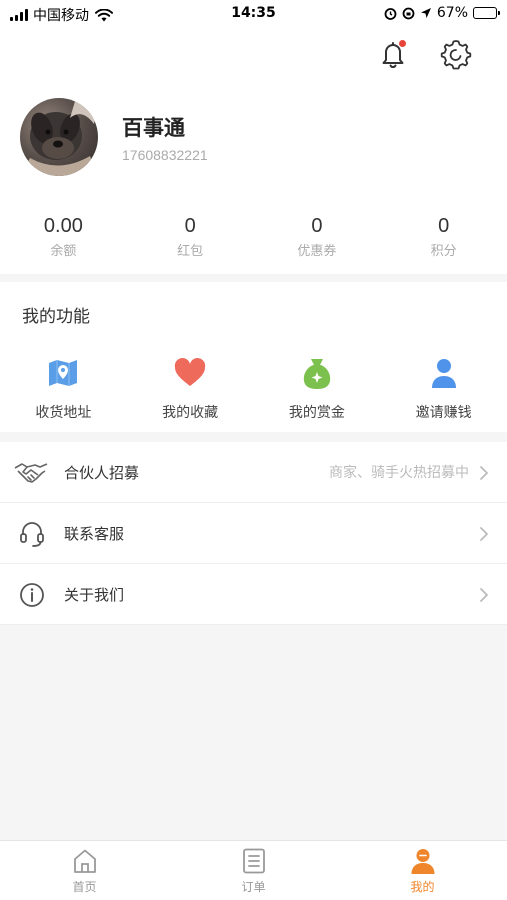 Image resolution: width=507 pixels, height=900 pixels. I want to click on money-bag-icon, so click(317, 374).